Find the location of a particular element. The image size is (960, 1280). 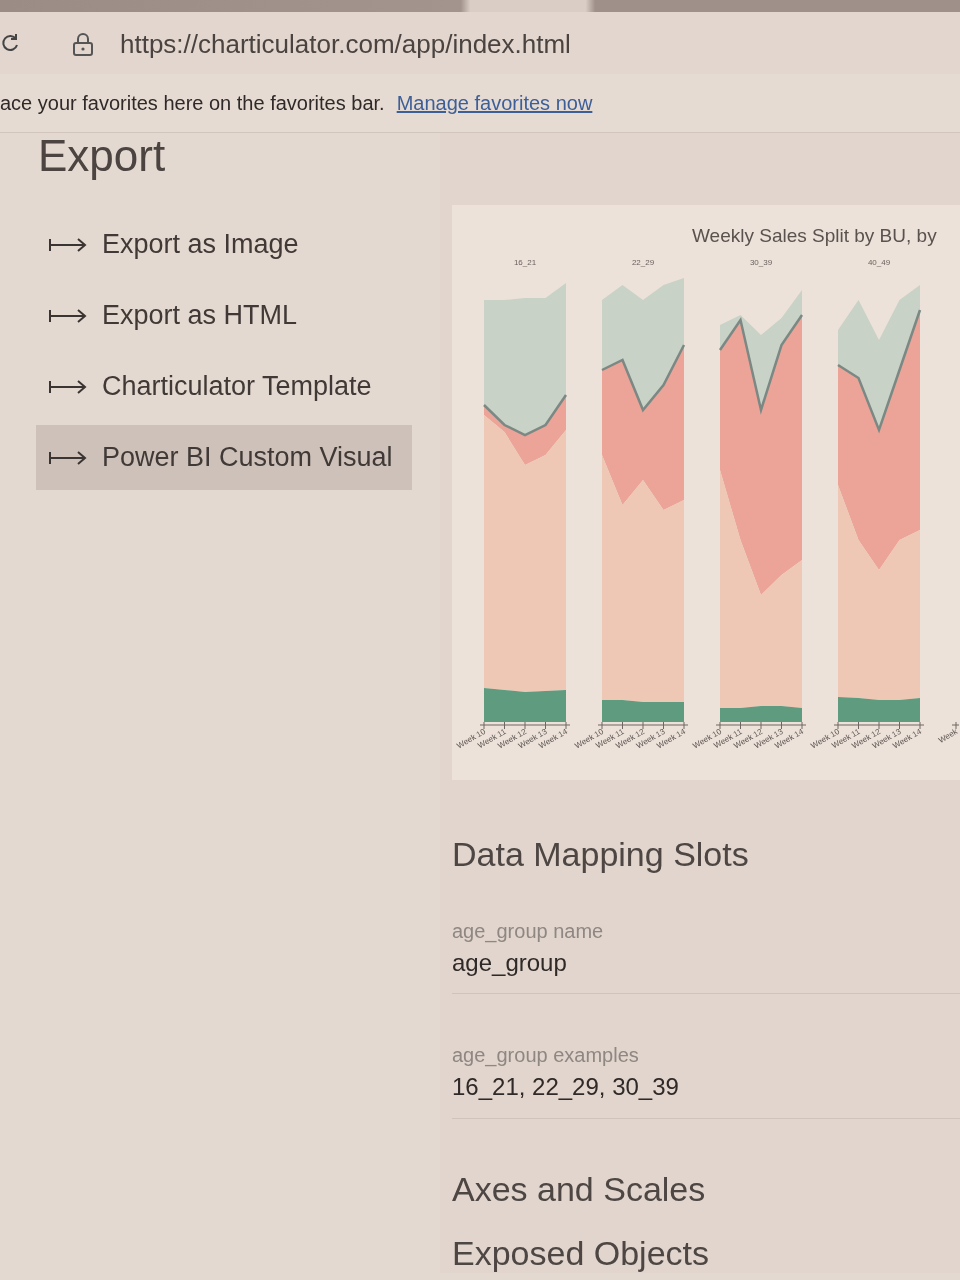

panel-label: 30_39 is located at coordinates (761, 262).